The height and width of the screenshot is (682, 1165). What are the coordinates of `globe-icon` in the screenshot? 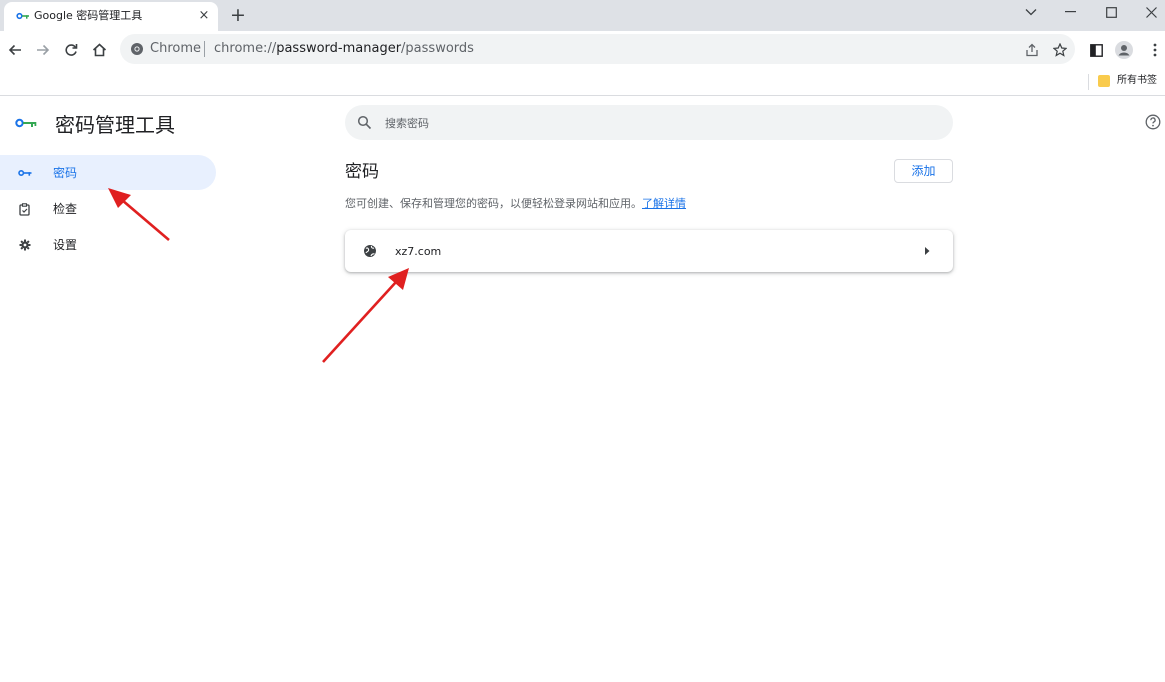 It's located at (370, 251).